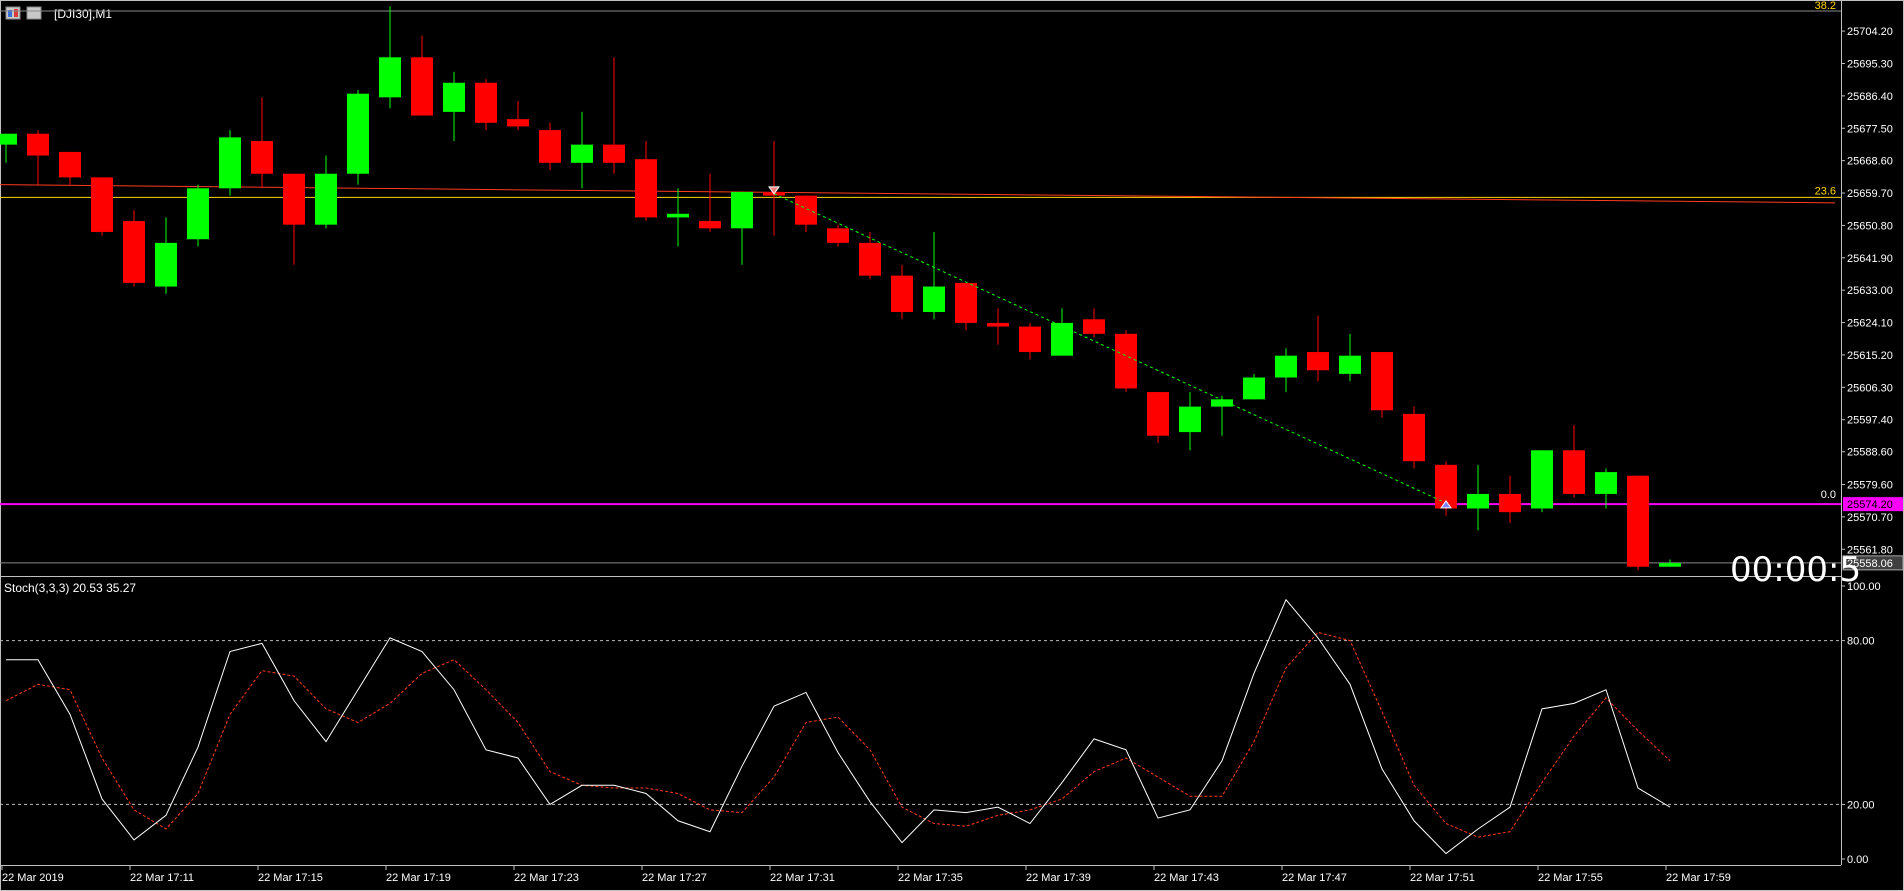 The height and width of the screenshot is (891, 1904). I want to click on trend-line-dashed, so click(1110, 348).